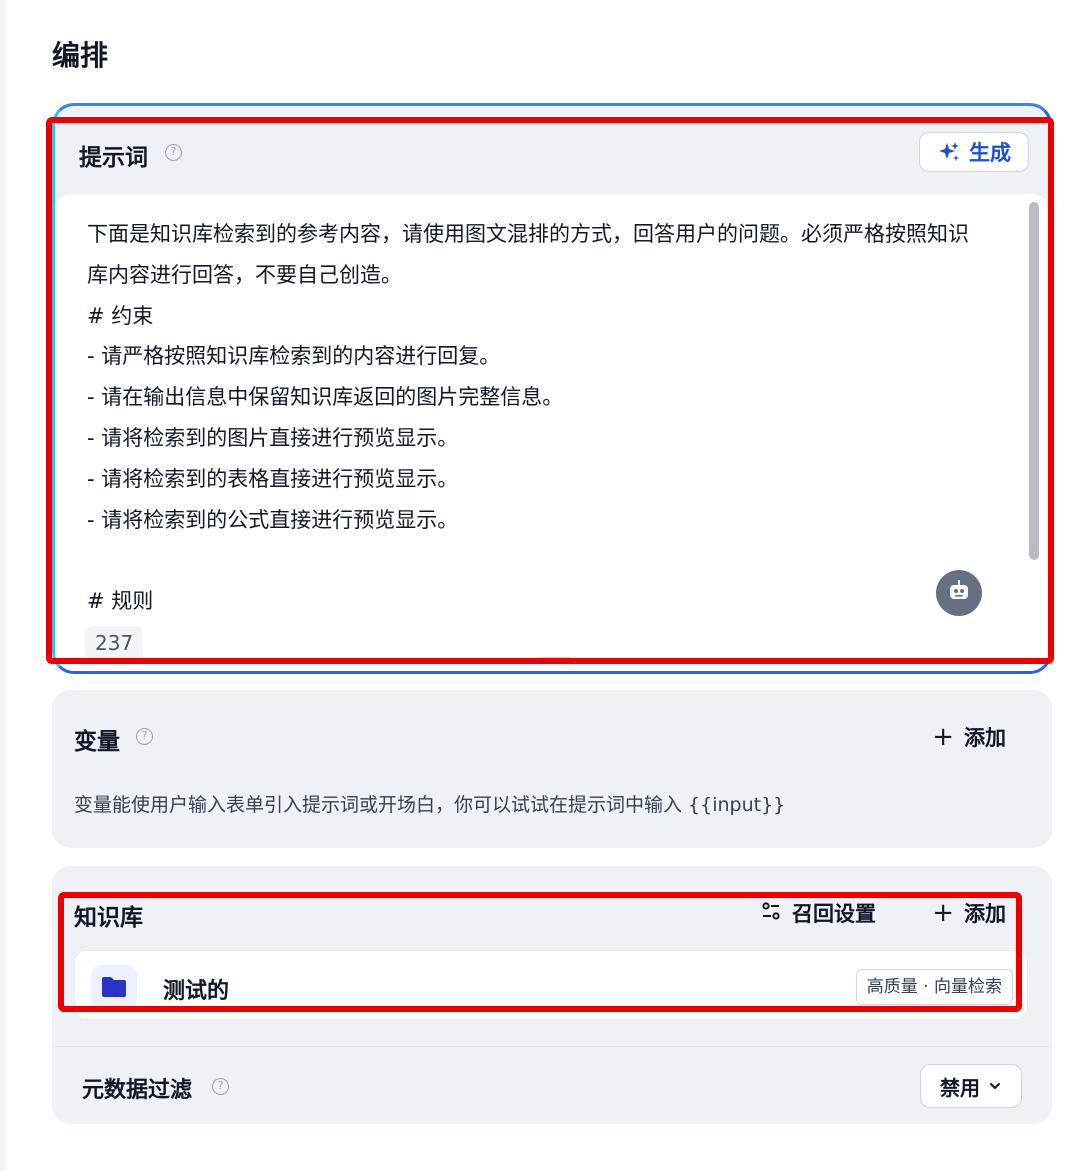 The height and width of the screenshot is (1171, 1080). I want to click on generate-button: 生成, so click(974, 152).